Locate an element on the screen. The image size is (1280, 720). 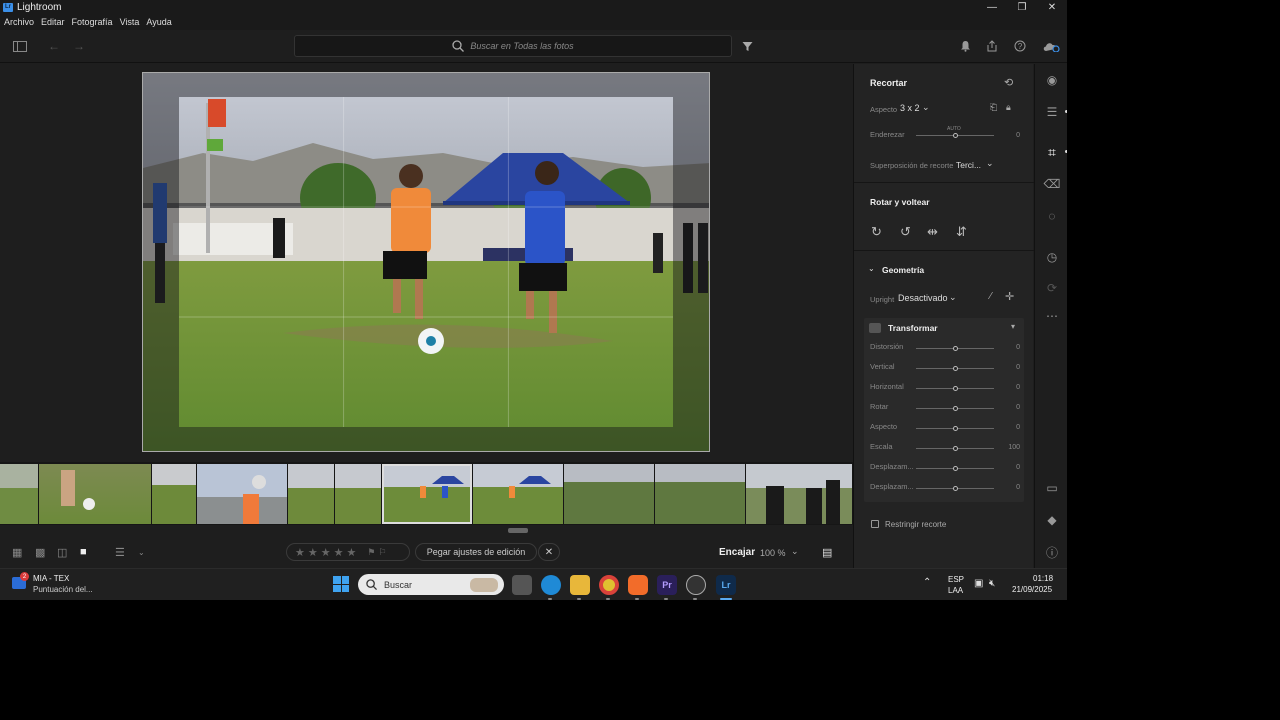
auto-upright-wand-icon: ⁄ is located at coordinates (991, 296).